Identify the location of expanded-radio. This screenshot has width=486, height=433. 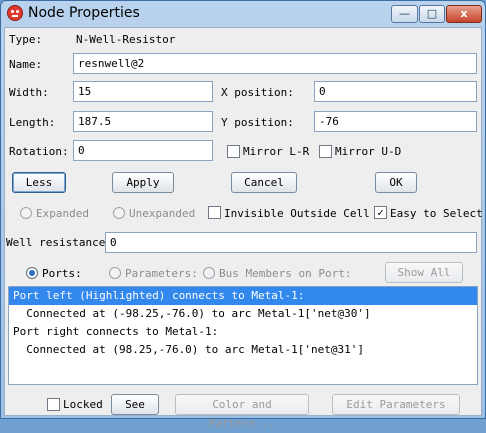
(26, 213).